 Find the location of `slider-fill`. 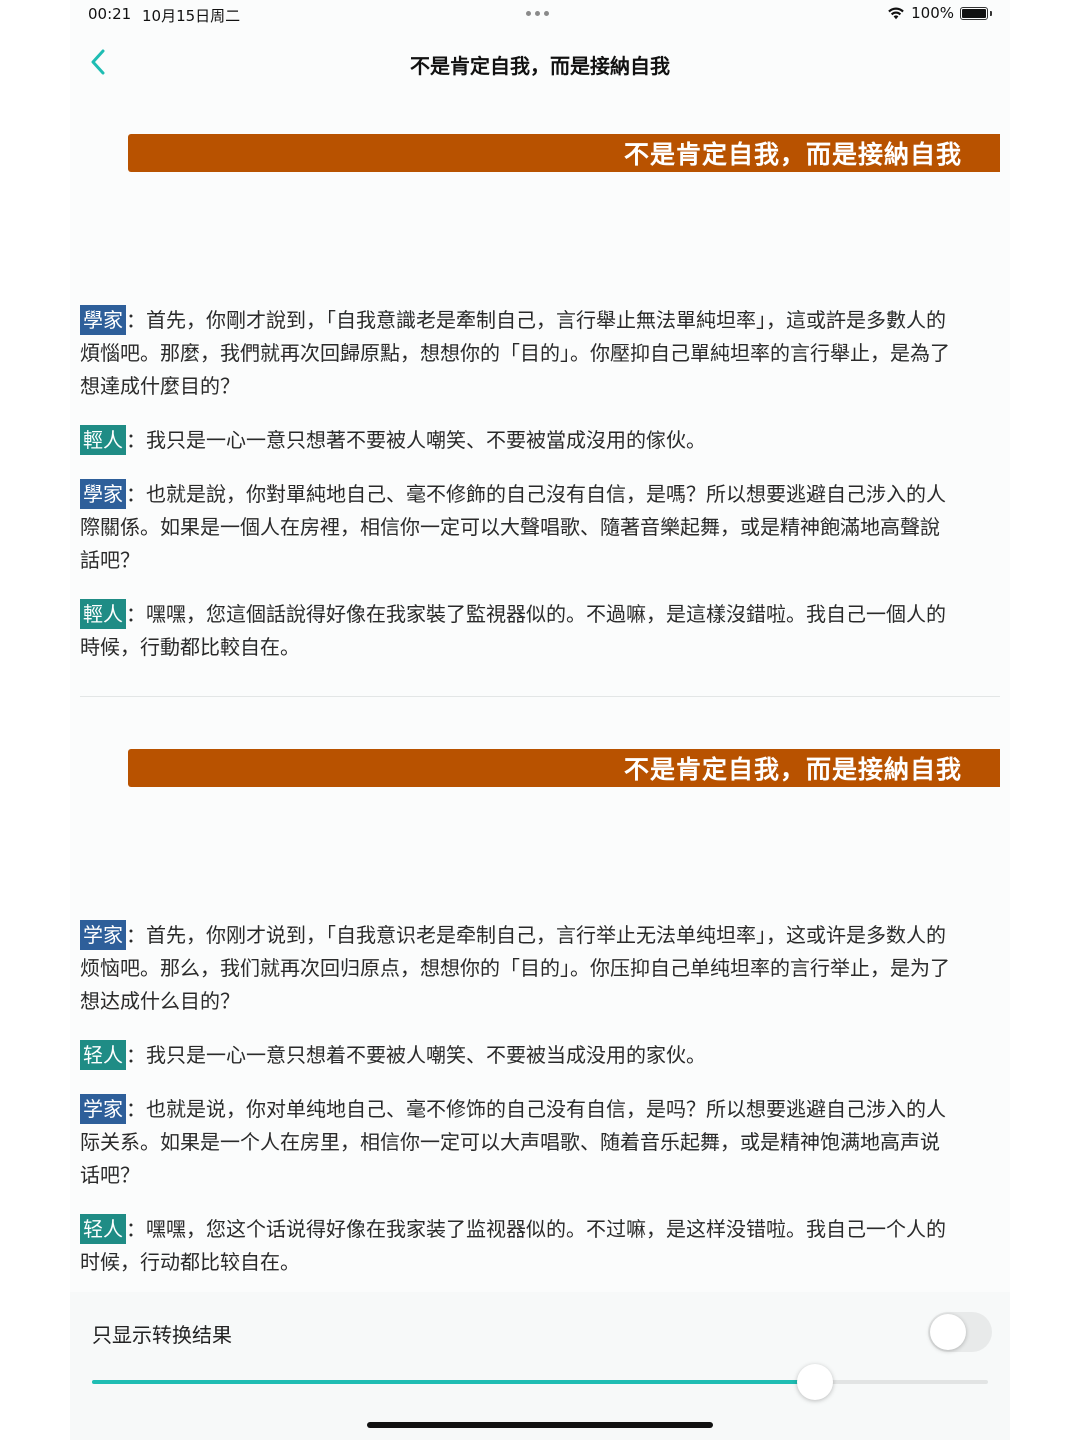

slider-fill is located at coordinates (454, 1382).